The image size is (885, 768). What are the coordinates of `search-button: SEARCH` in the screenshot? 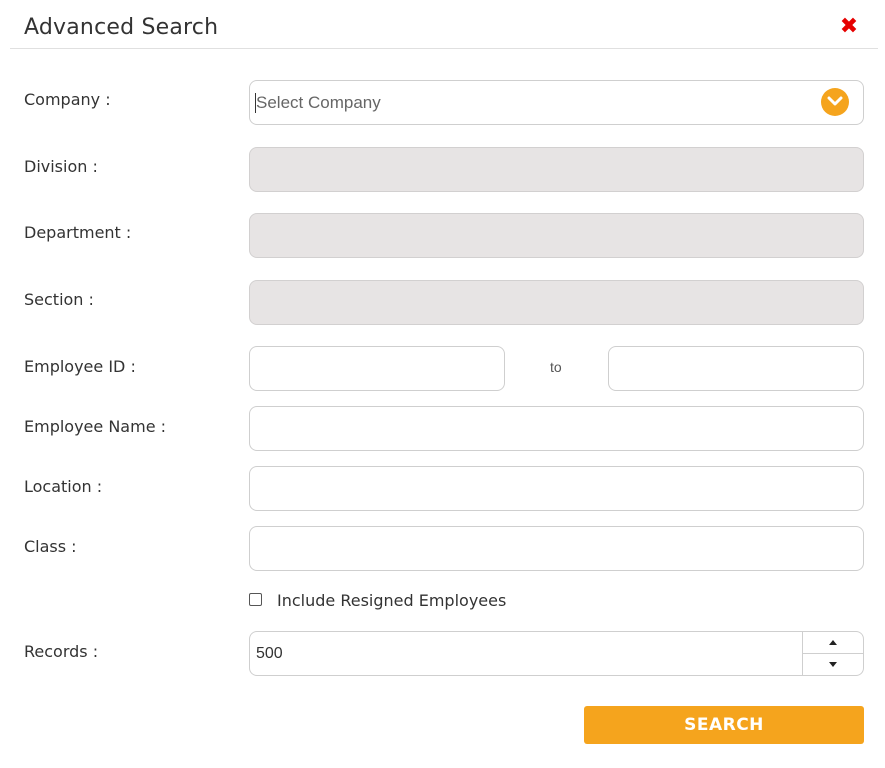 It's located at (724, 725).